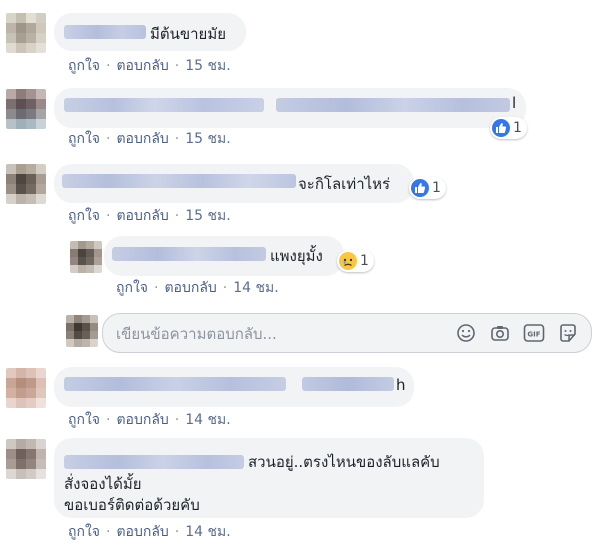  I want to click on gif-icon: GIF, so click(534, 333).